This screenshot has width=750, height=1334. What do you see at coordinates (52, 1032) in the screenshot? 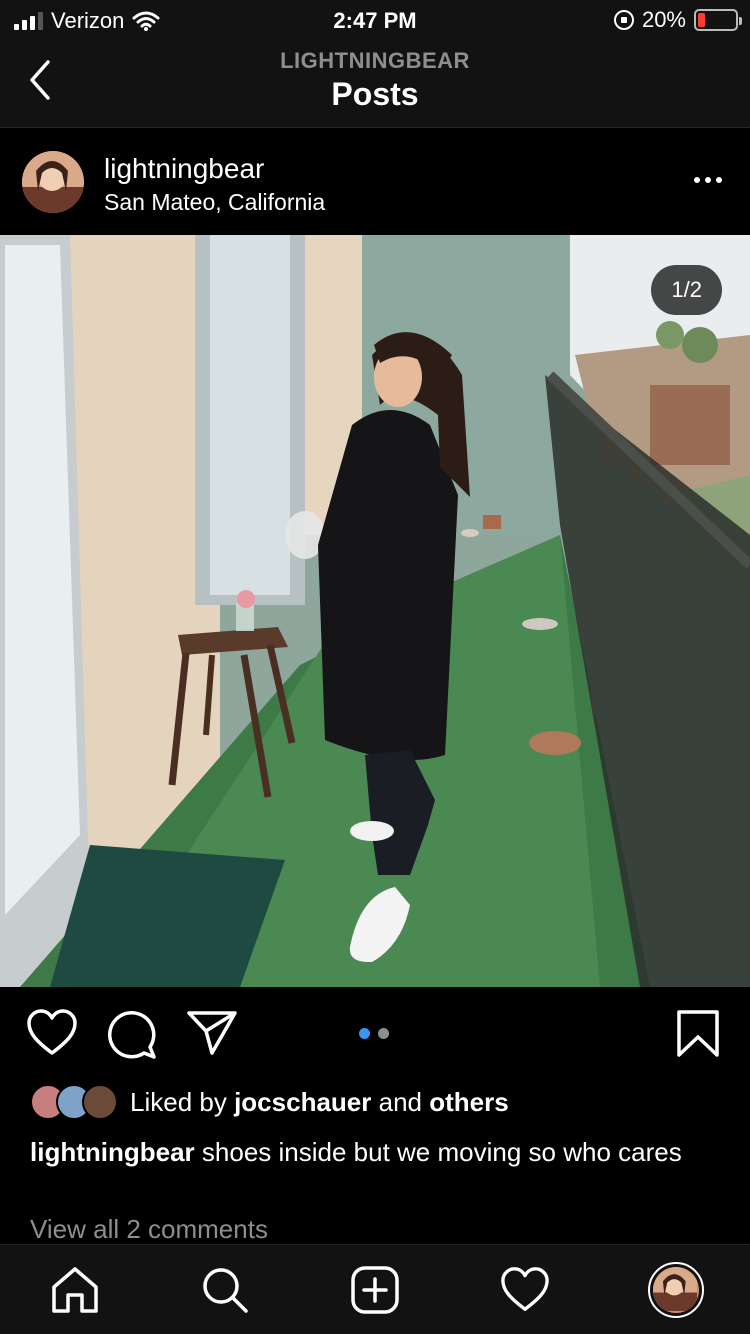
I see `heart-icon` at bounding box center [52, 1032].